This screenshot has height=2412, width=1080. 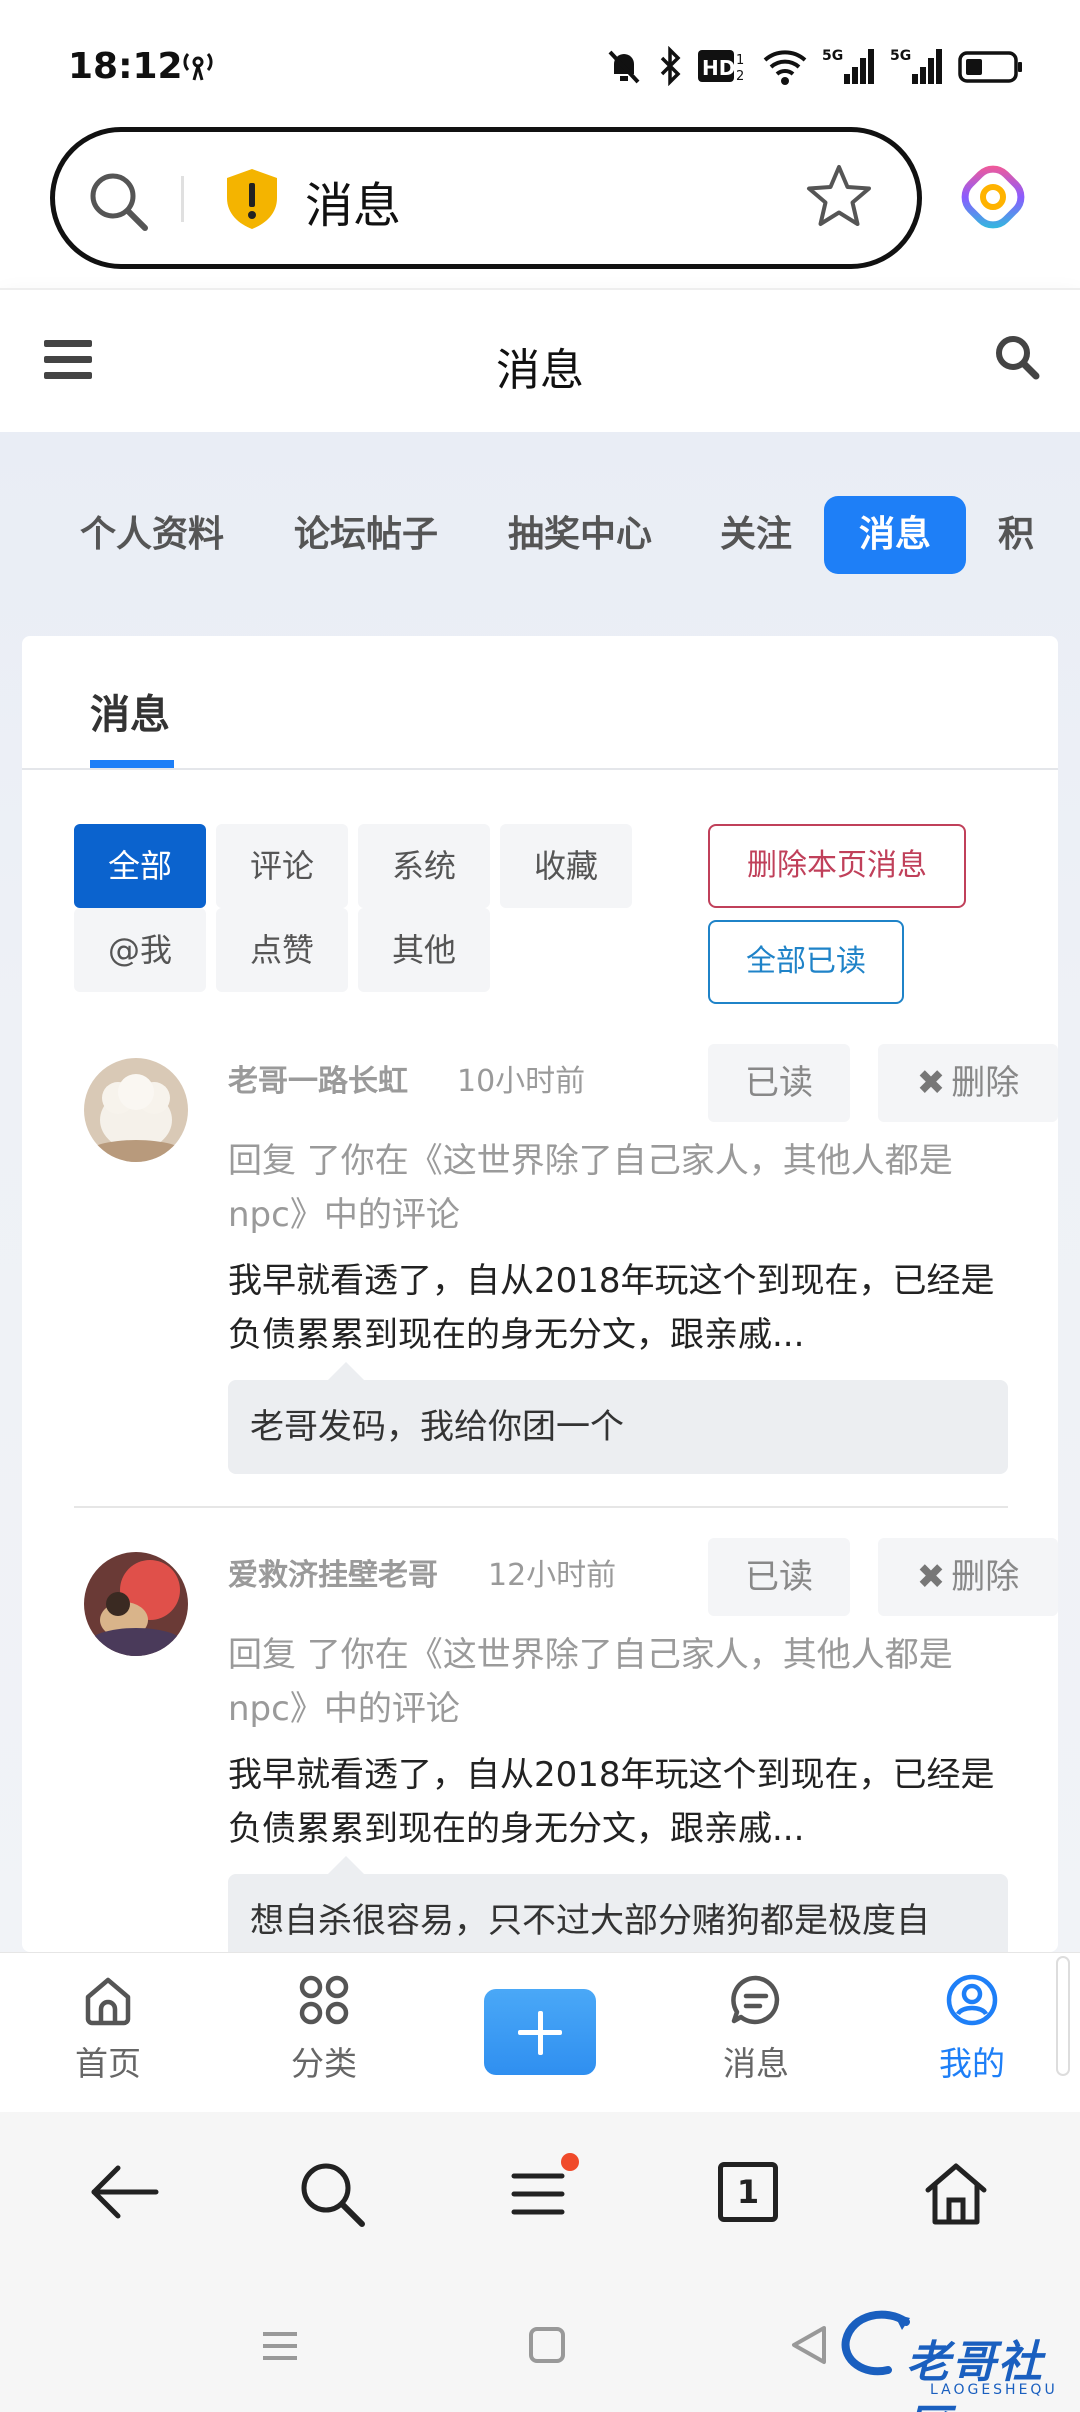 I want to click on svg-text: HD, so click(x=718, y=68).